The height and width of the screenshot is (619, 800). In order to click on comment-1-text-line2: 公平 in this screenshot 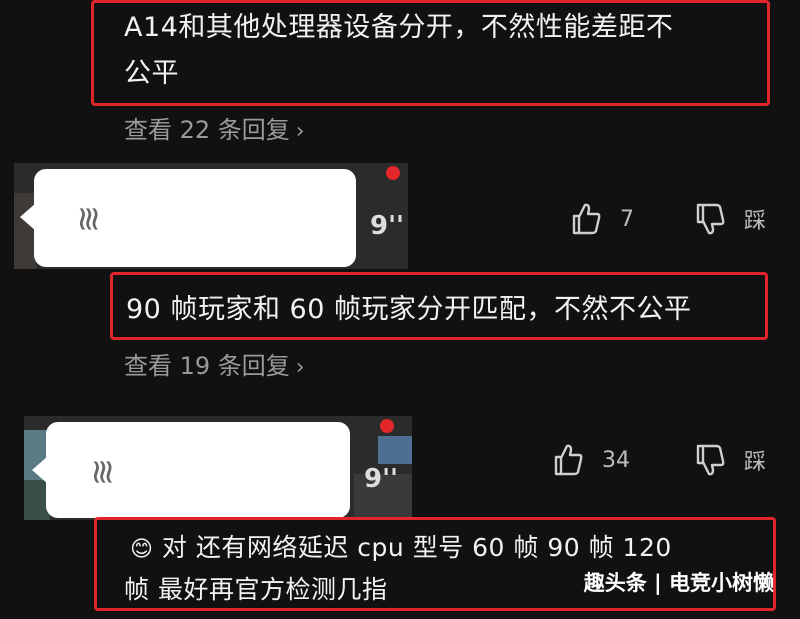, I will do `click(151, 73)`.